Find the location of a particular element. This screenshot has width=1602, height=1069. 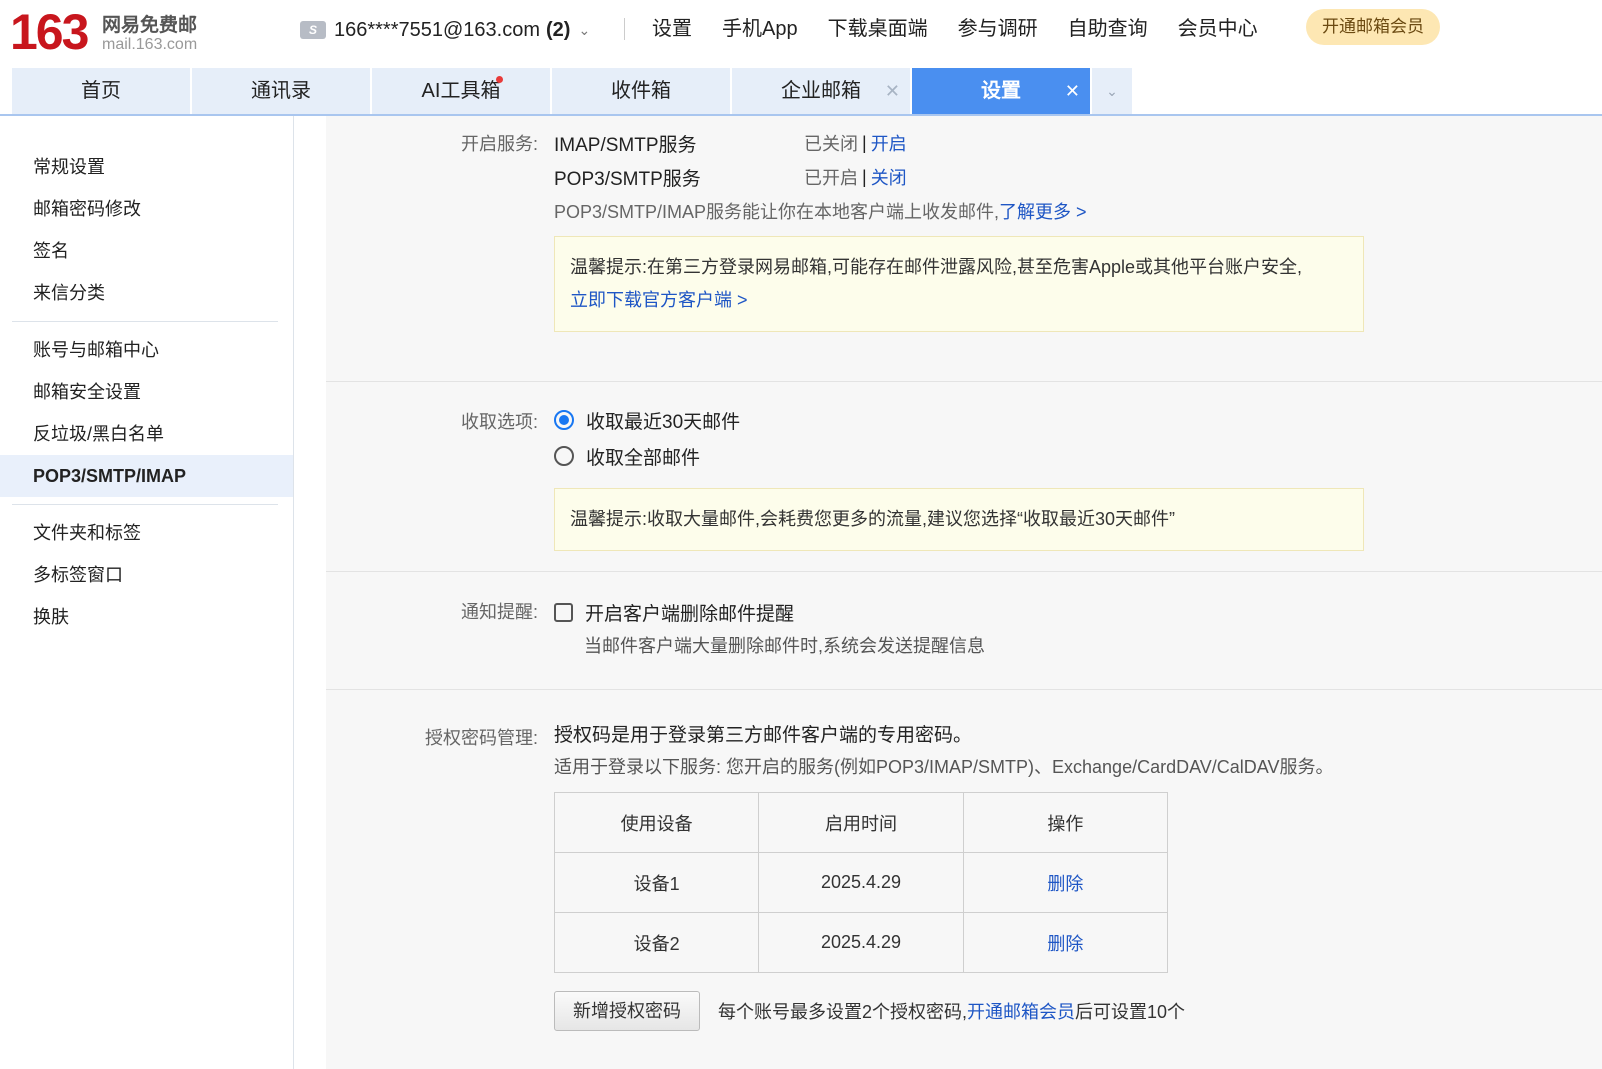

tab-bar: 首页 通讯录 AI工具箱 收件箱 企业邮箱 ✕ 设置 ✕ ⌄ is located at coordinates (572, 91).